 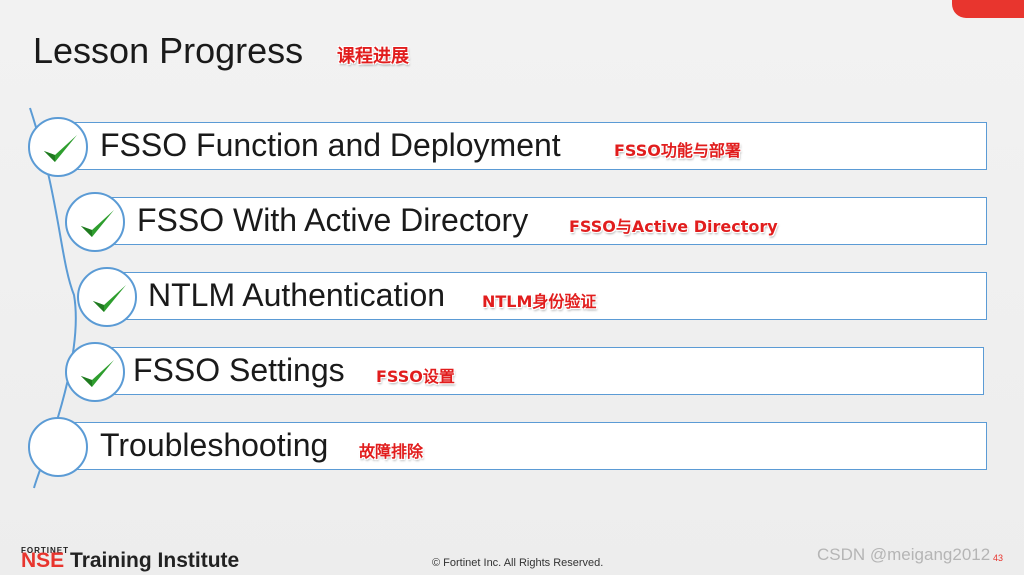 I want to click on lesson-cn-label-4: FSSO设置, so click(x=415, y=376).